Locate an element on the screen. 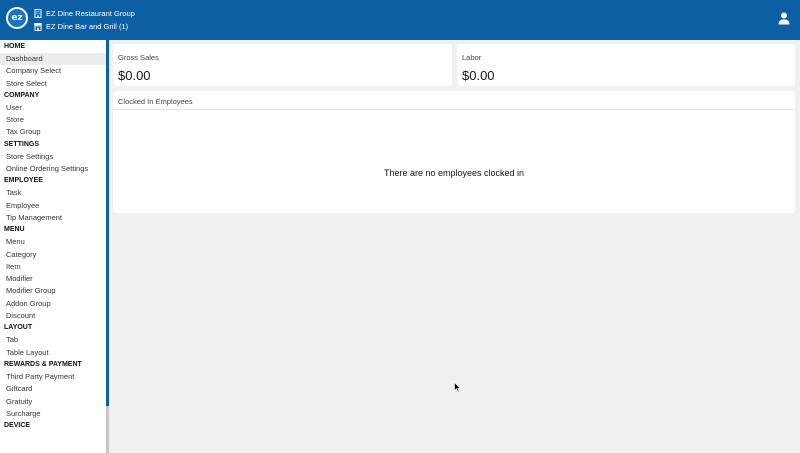 This screenshot has height=453, width=800. gross-sales-title: Gross Sales is located at coordinates (138, 57).